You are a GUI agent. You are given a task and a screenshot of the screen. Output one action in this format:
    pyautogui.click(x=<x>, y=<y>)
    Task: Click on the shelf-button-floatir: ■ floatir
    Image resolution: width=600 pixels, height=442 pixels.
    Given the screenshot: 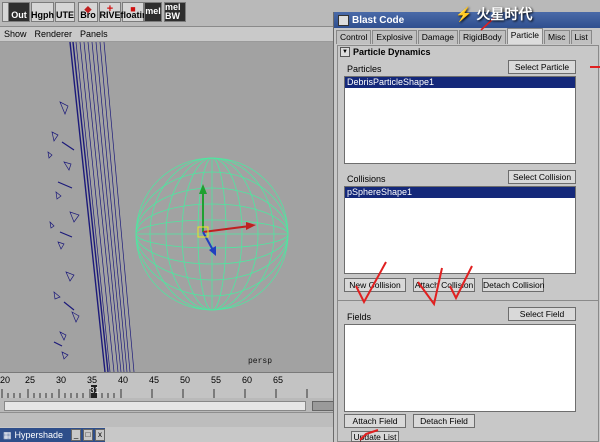 What is the action you would take?
    pyautogui.click(x=133, y=12)
    